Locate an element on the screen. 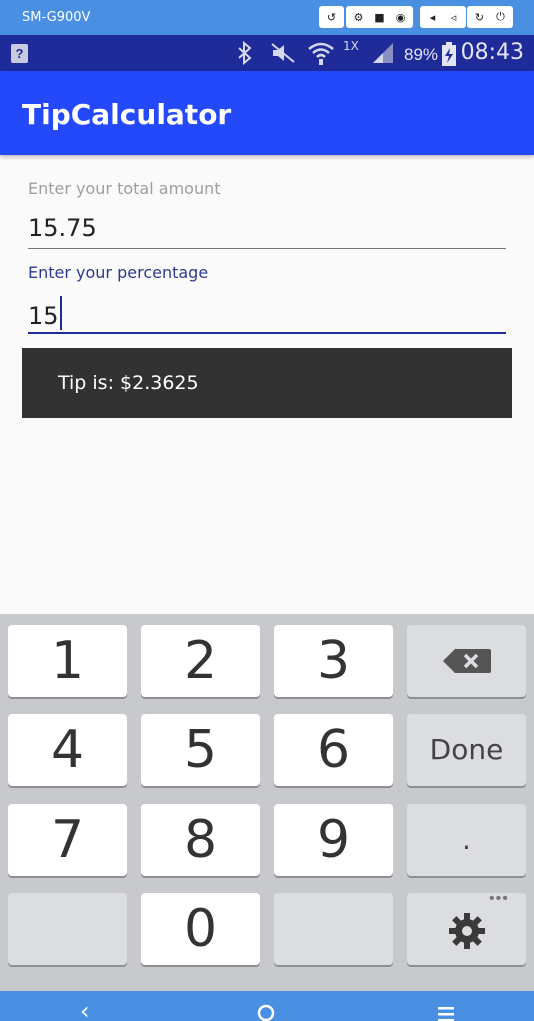 This screenshot has height=1021, width=534. network-type-label: 1X is located at coordinates (351, 46).